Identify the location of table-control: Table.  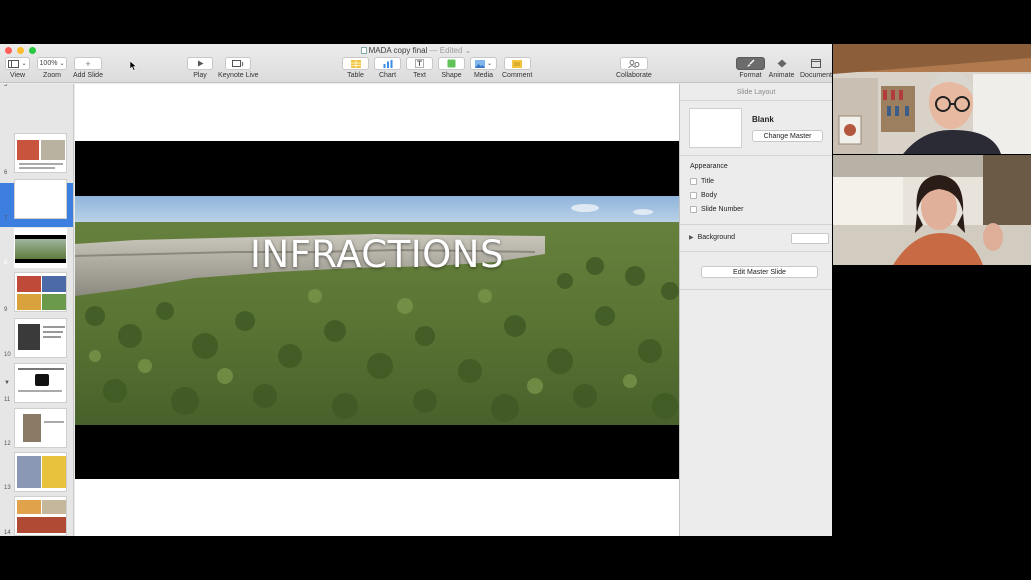
(355, 68).